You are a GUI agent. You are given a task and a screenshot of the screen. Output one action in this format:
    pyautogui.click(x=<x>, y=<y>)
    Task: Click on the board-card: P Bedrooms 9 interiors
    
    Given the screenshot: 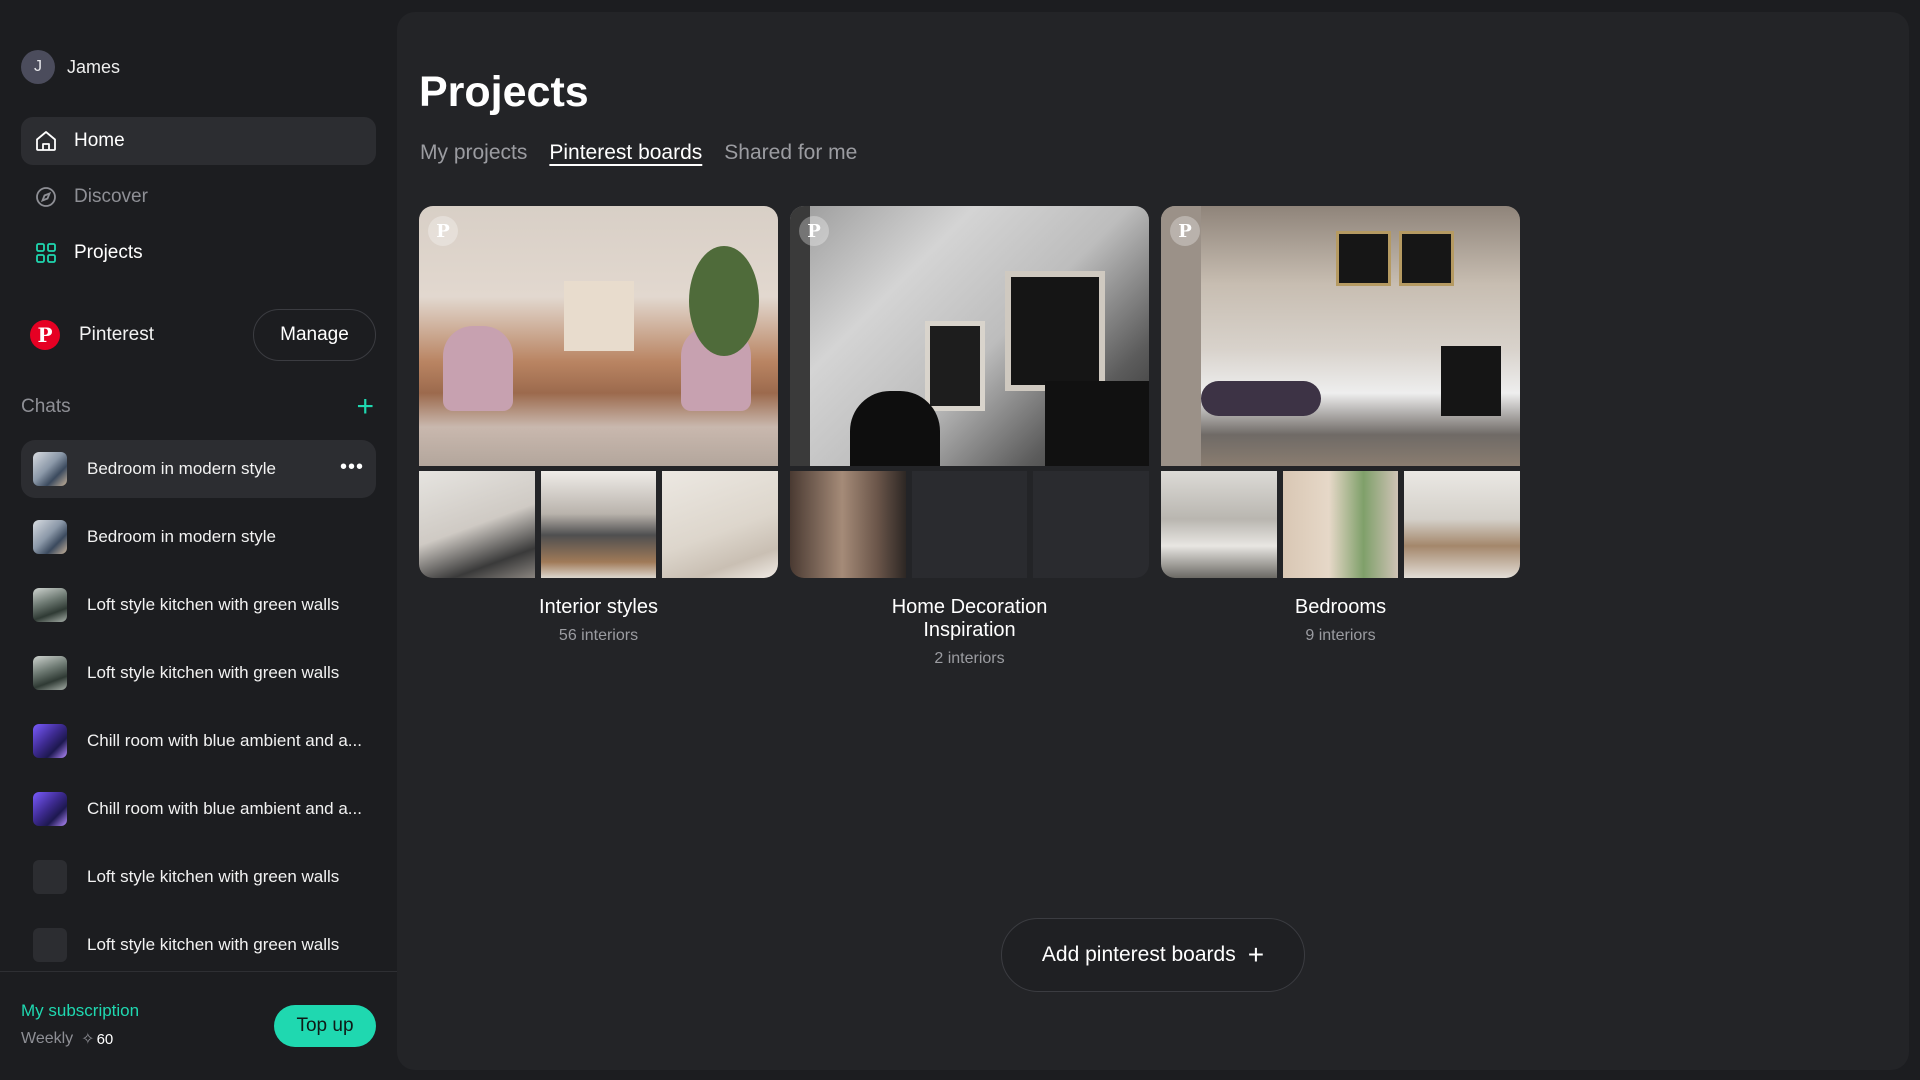 What is the action you would take?
    pyautogui.click(x=1340, y=437)
    